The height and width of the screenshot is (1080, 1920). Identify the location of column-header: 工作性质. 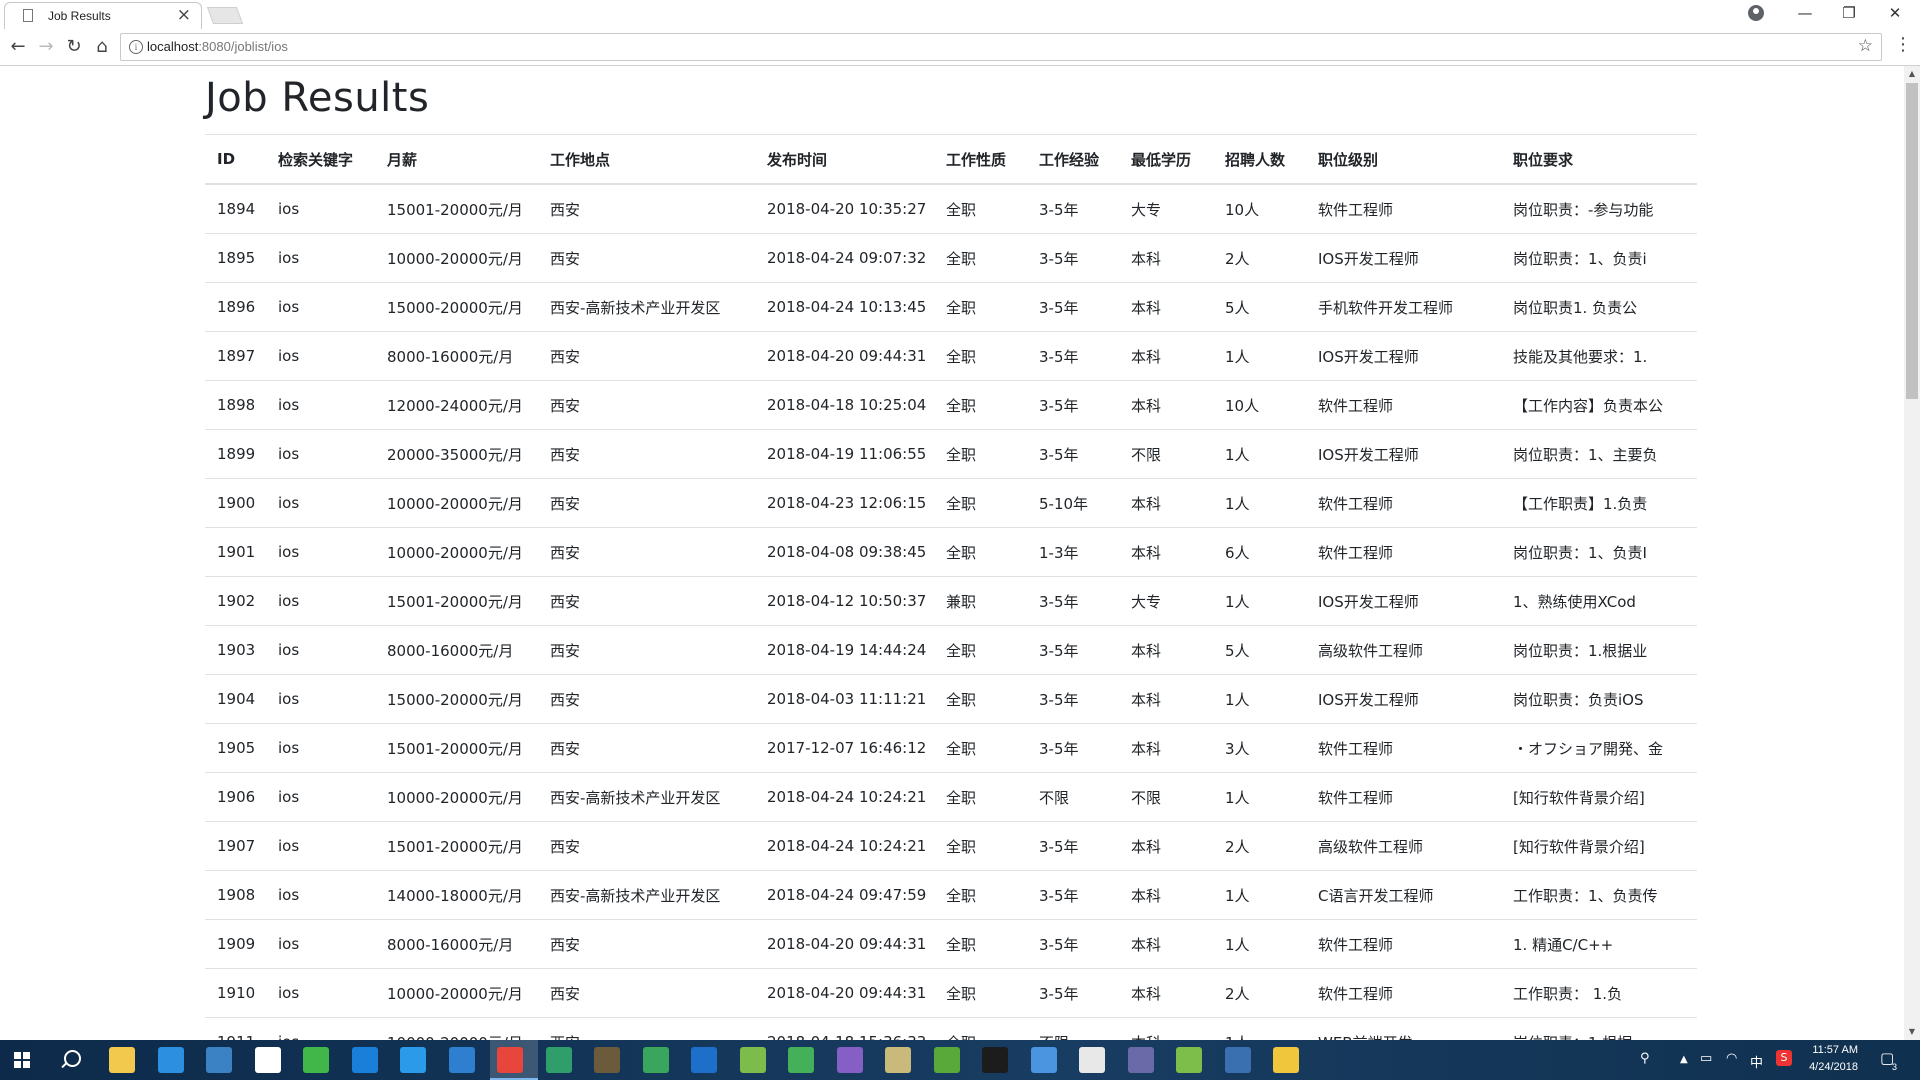
(980, 159).